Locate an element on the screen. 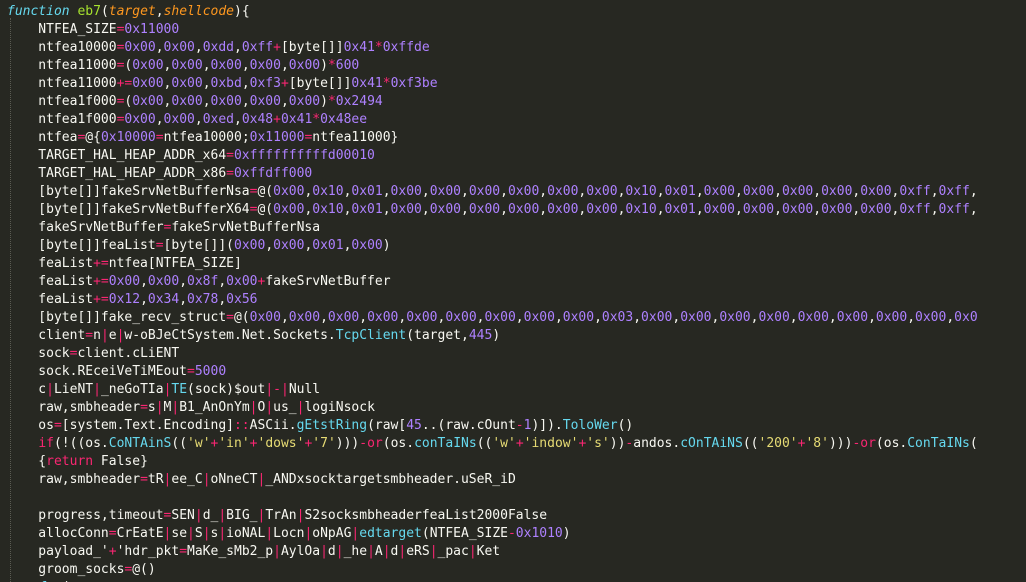 The image size is (1026, 582). code-line: fakeSrvNetBuffer=fakeSrvNetBufferNsa is located at coordinates (163, 228).